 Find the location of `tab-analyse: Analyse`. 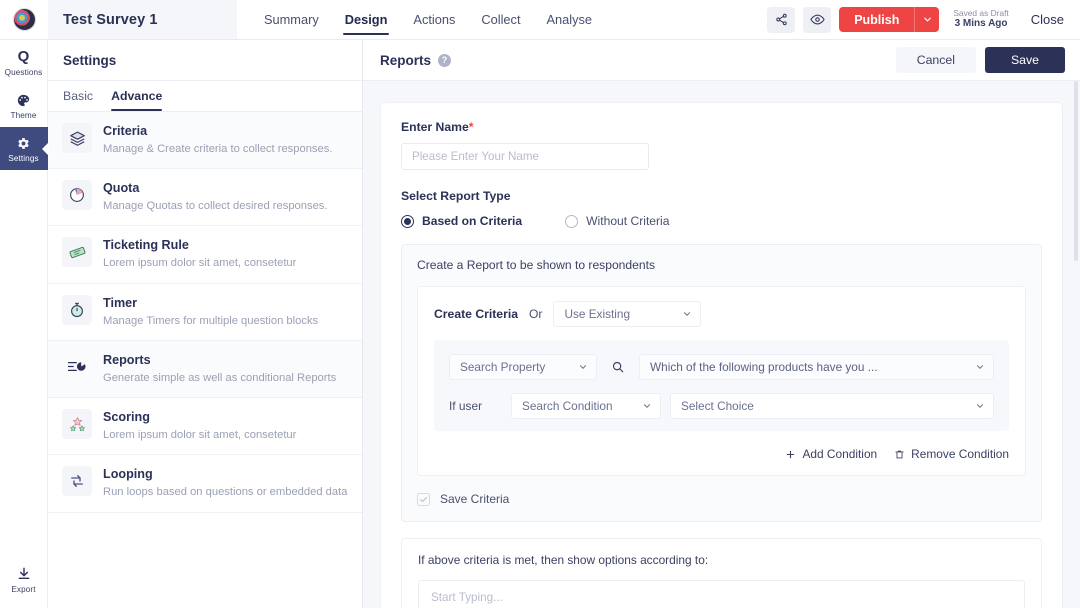

tab-analyse: Analyse is located at coordinates (570, 19).